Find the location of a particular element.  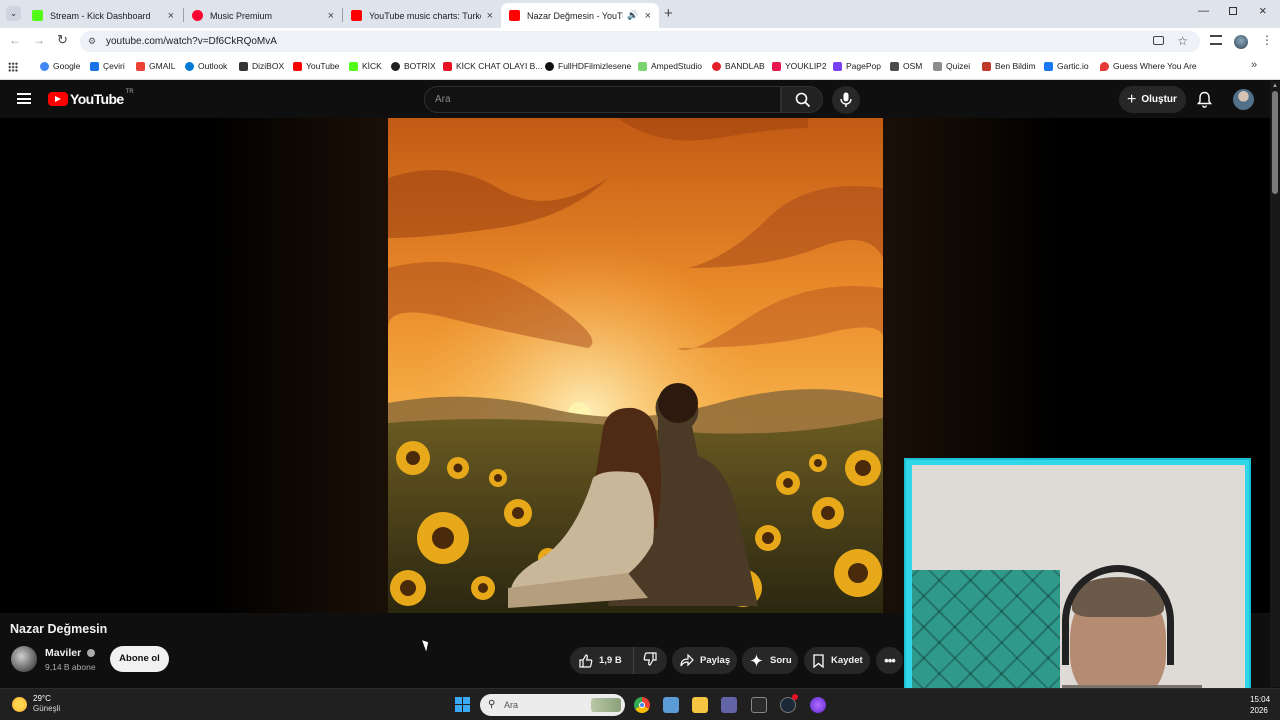

youtube-search-button is located at coordinates (802, 99).